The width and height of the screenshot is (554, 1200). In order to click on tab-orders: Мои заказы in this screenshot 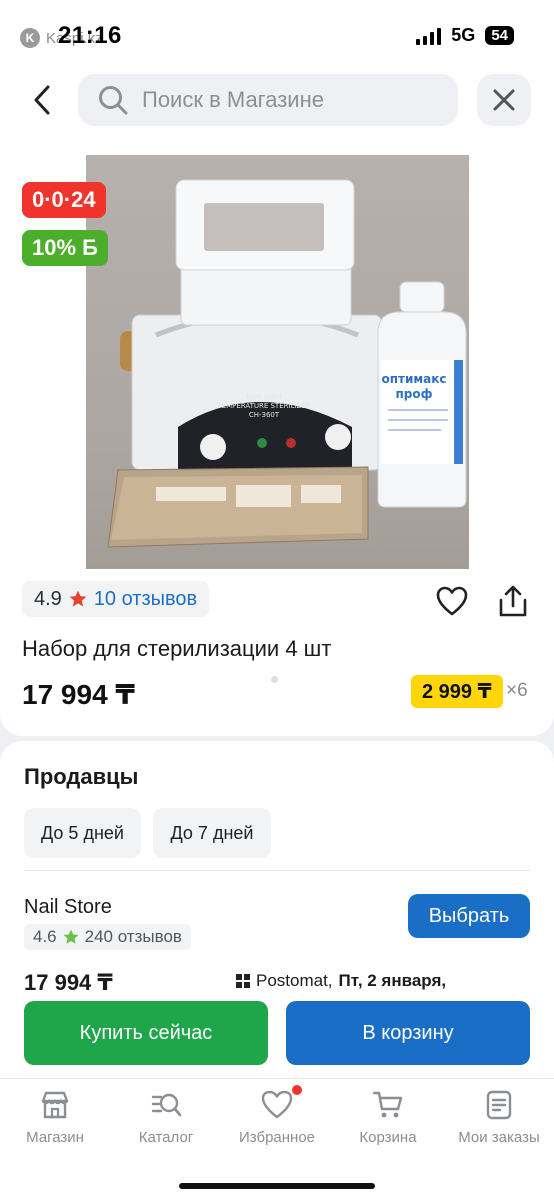, I will do `click(499, 1117)`.